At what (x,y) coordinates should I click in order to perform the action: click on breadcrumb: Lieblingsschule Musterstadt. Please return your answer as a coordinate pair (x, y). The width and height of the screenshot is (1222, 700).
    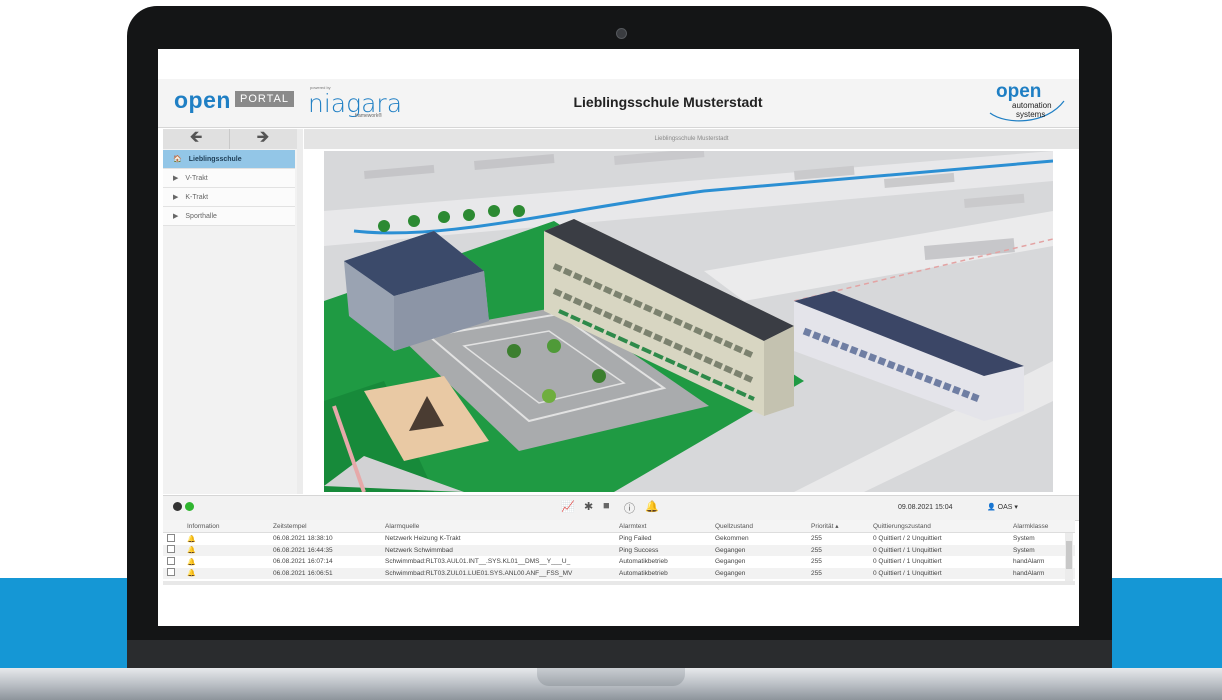
    Looking at the image, I should click on (691, 139).